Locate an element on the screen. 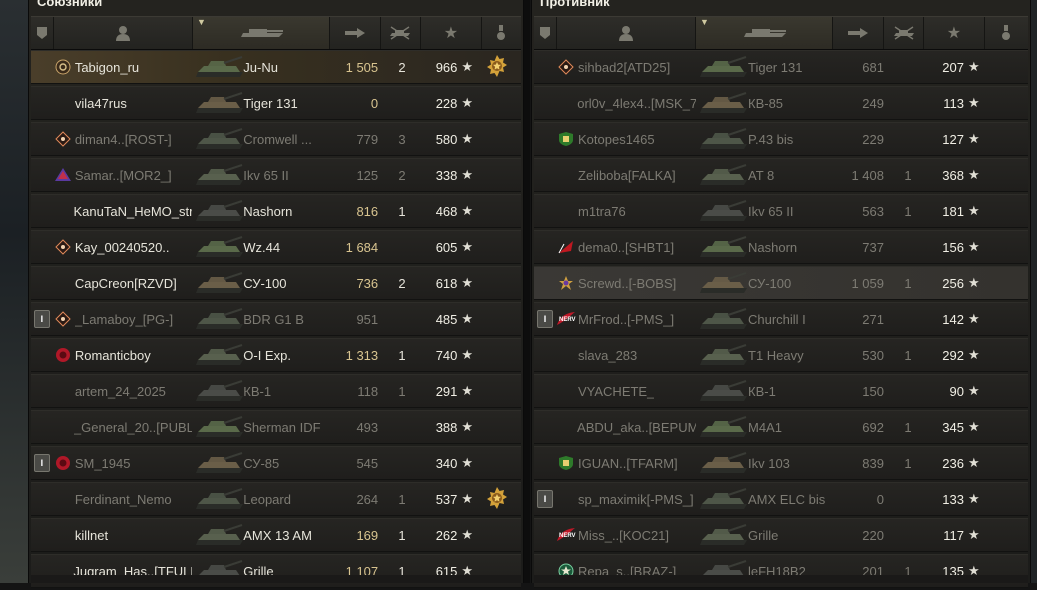  xp-cell: 605 ★ is located at coordinates (448, 247).